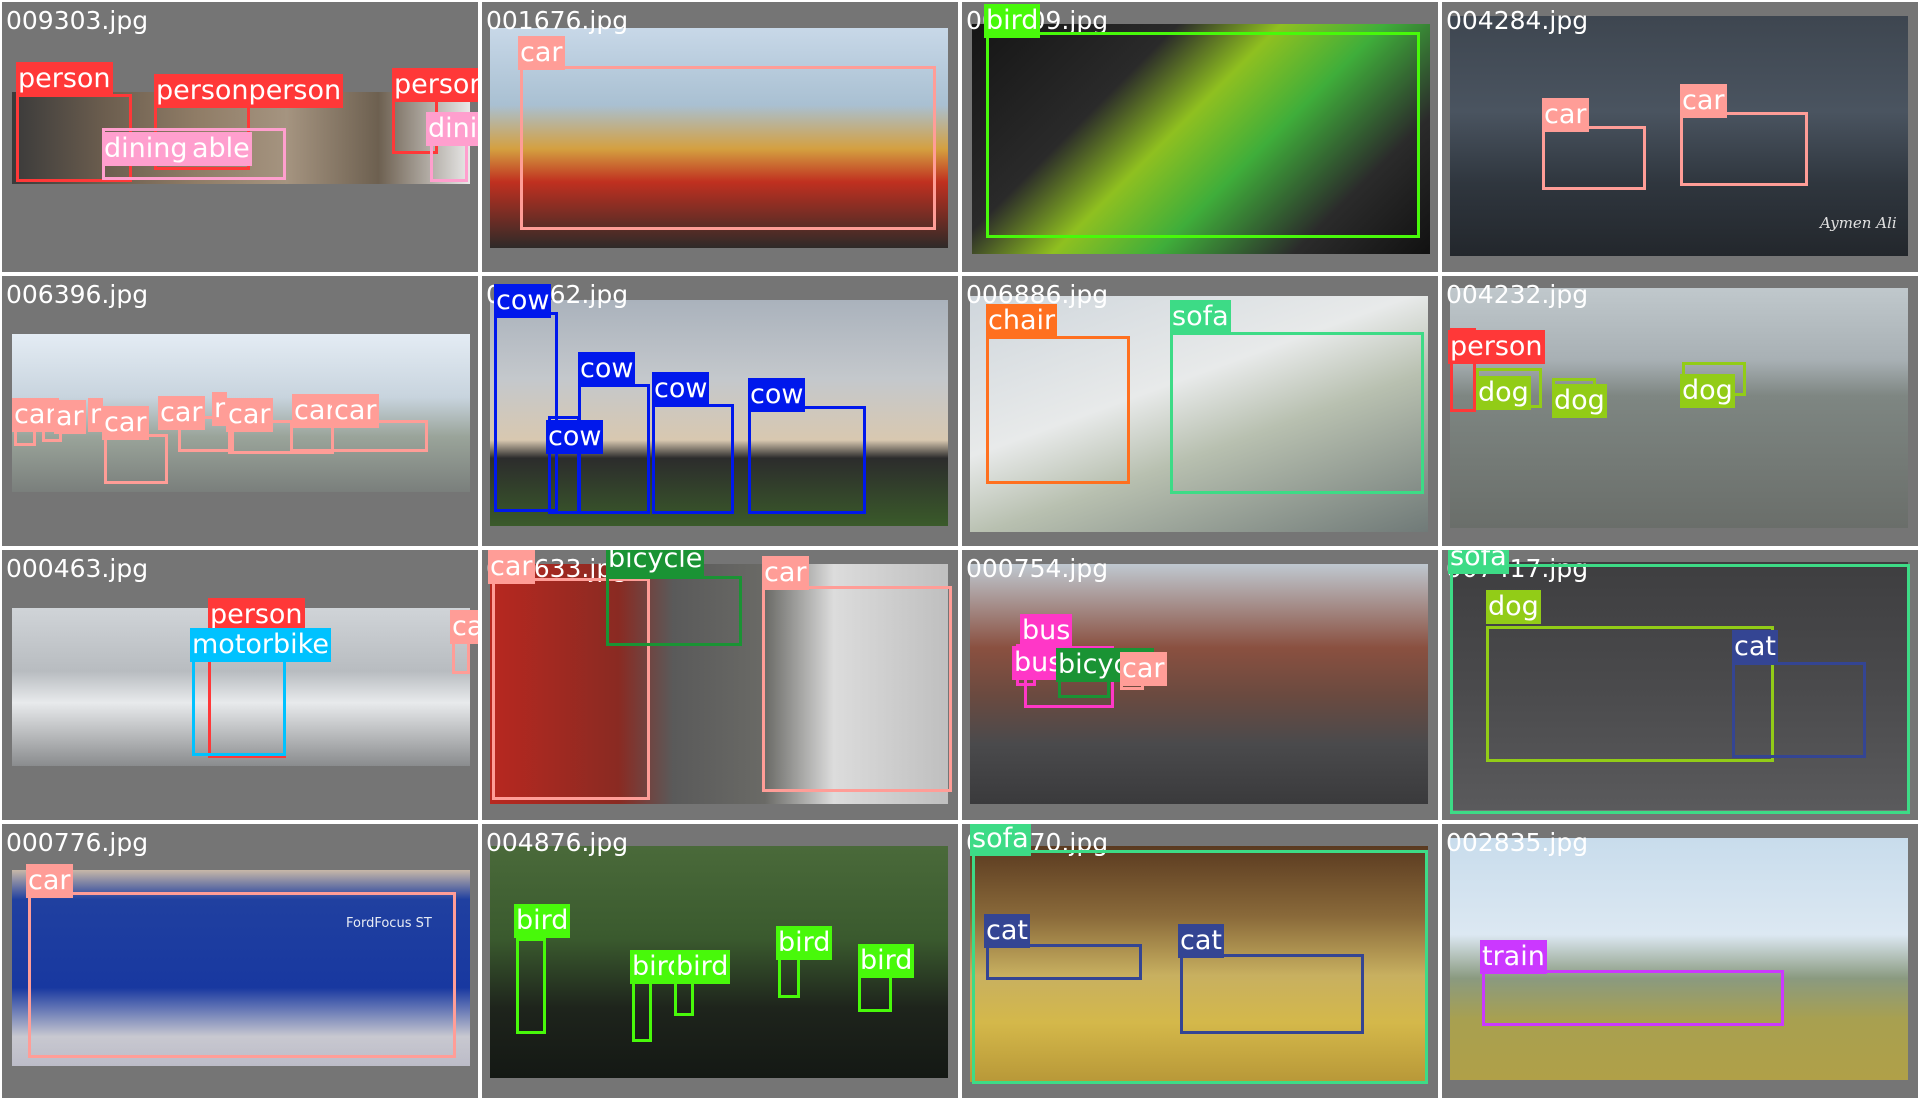 The image size is (1920, 1100). I want to click on detection-label: ar, so click(70, 417).